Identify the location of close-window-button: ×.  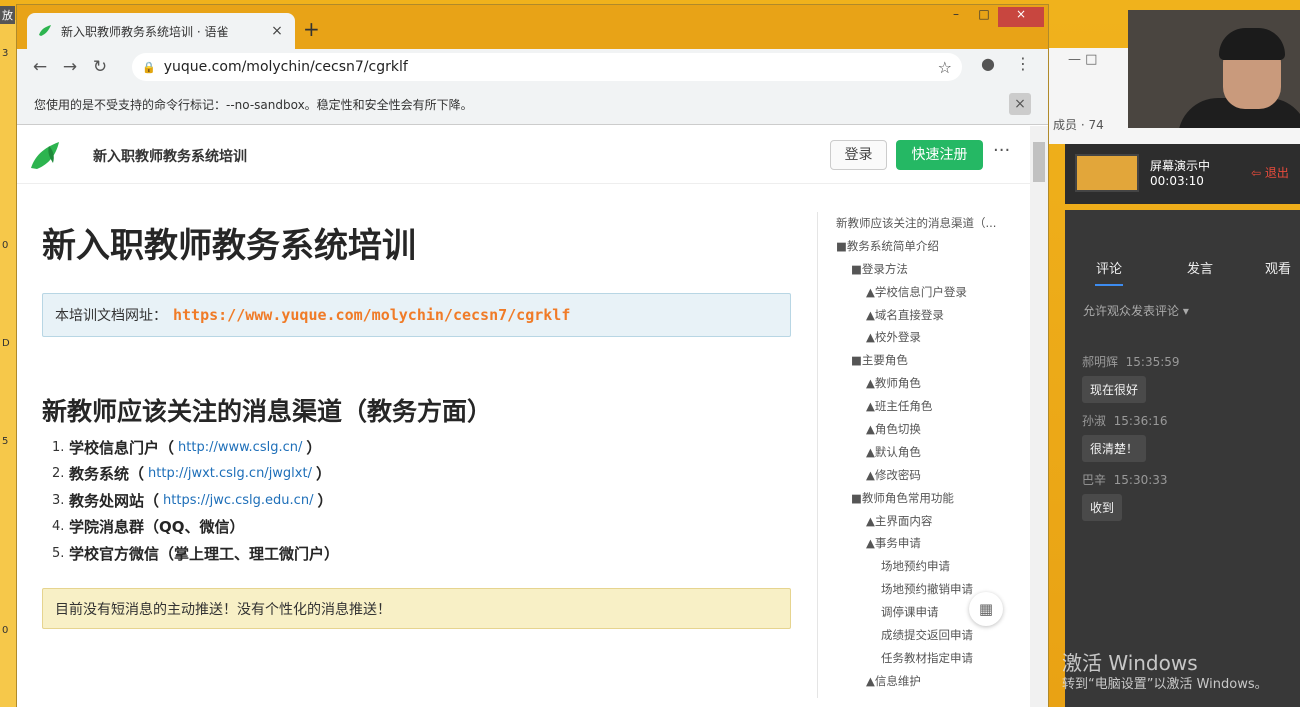
(1021, 17).